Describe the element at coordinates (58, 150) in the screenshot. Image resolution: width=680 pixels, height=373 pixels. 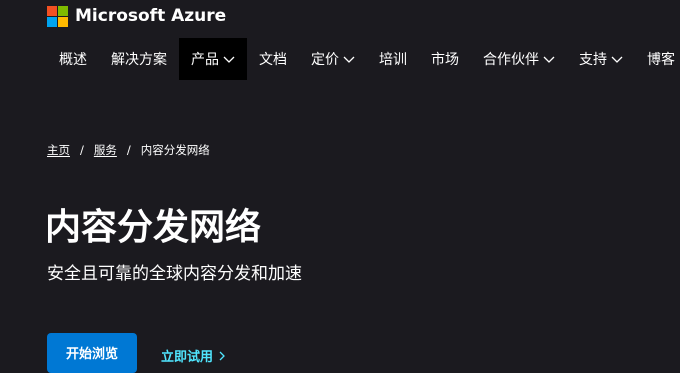
I see `breadcrumb-home-link: 主页` at that location.